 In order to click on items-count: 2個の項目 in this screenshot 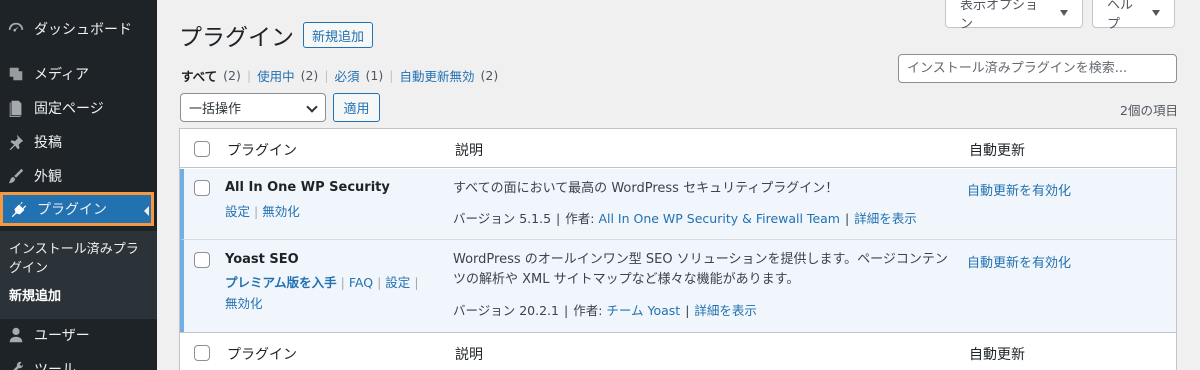, I will do `click(1149, 110)`.